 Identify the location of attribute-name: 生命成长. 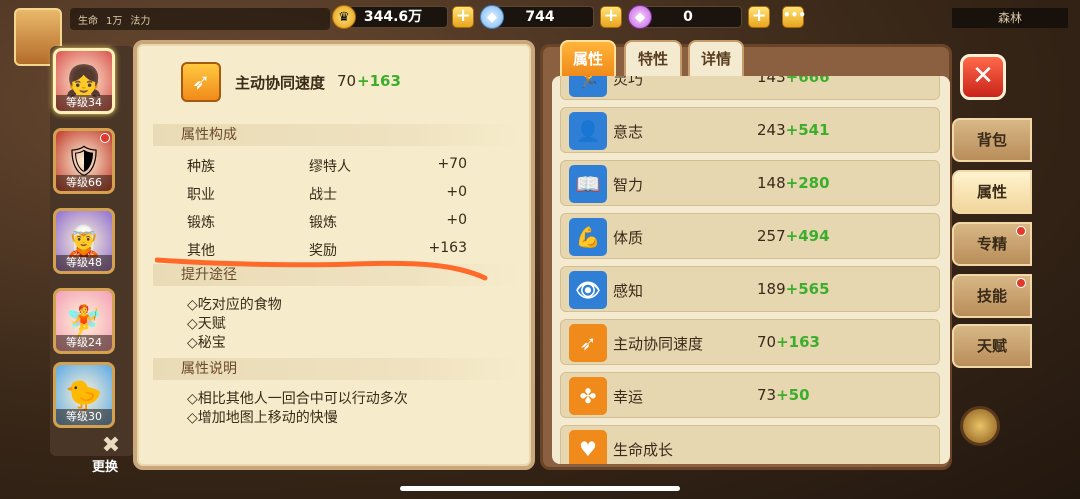
(643, 450).